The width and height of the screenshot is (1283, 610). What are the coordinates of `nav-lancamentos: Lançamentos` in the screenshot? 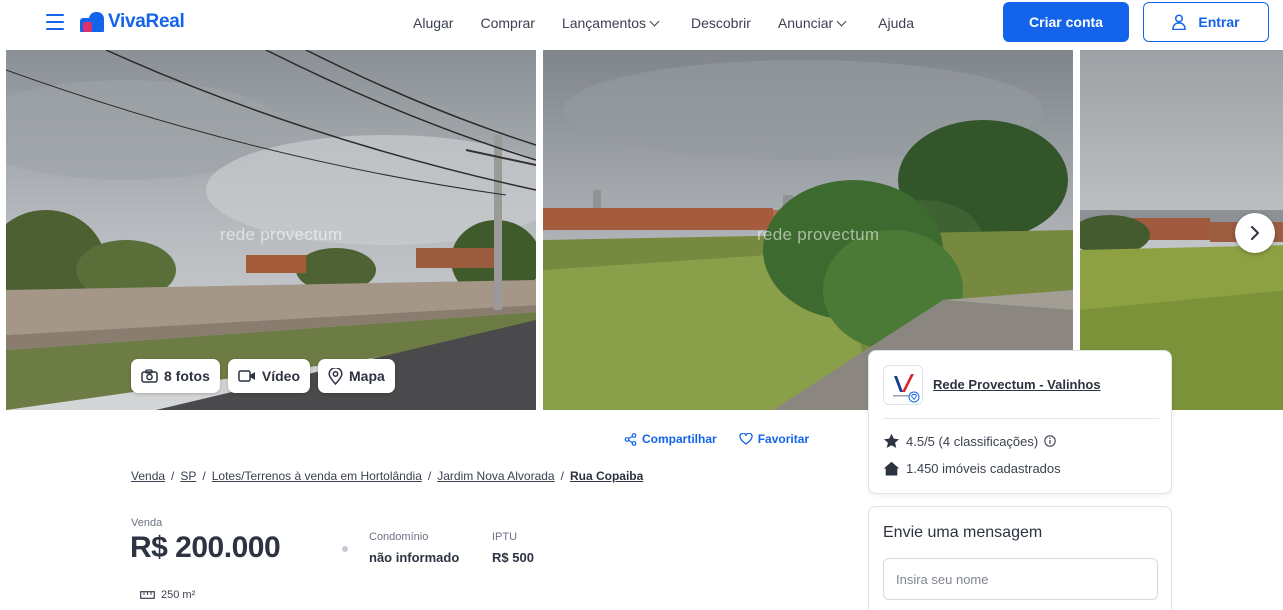 It's located at (610, 23).